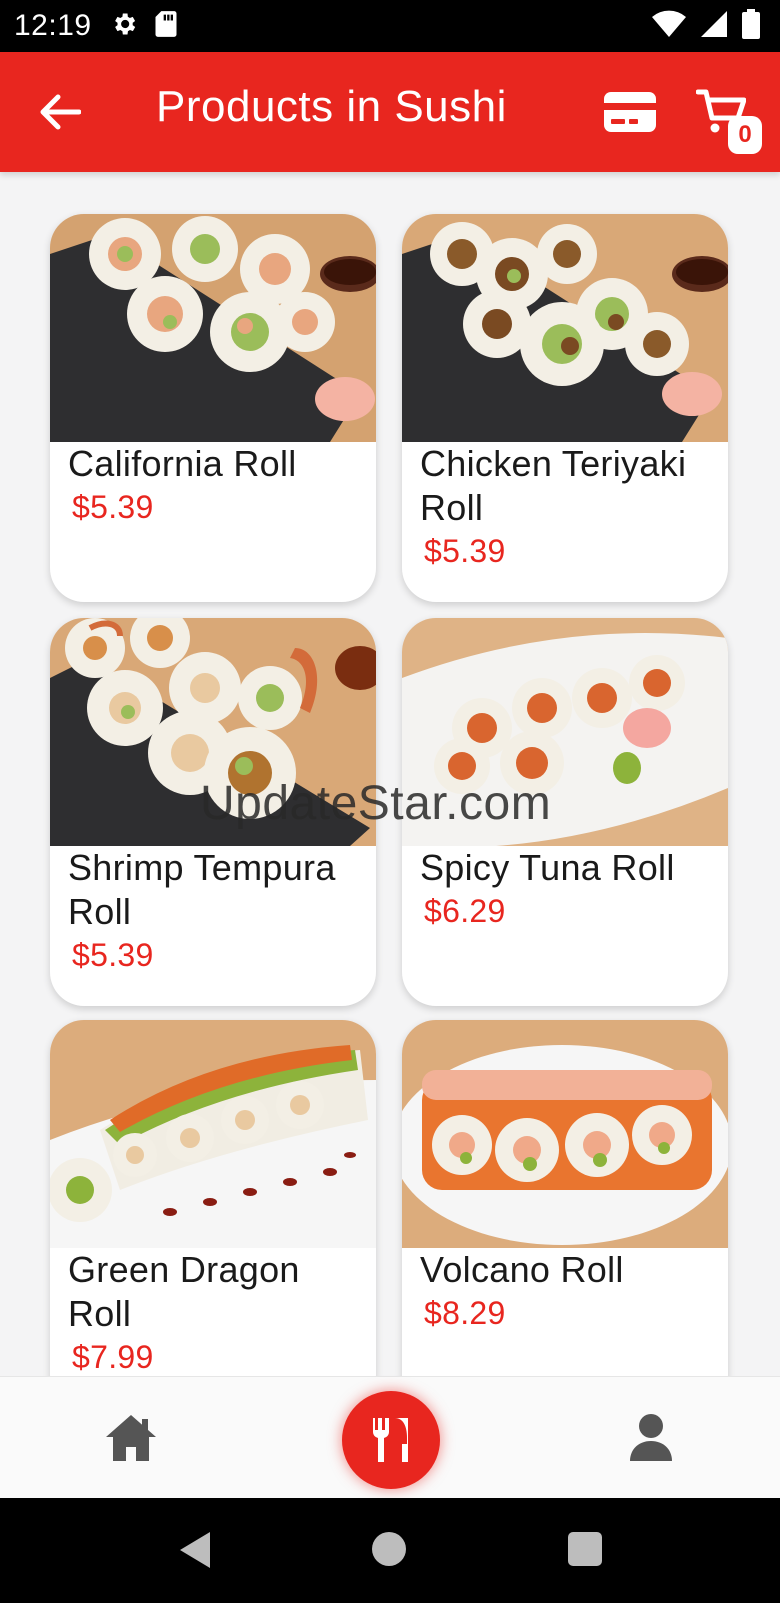 The width and height of the screenshot is (780, 1603). What do you see at coordinates (570, 1291) in the screenshot?
I see `product-name: Volcano Roll $8.29` at bounding box center [570, 1291].